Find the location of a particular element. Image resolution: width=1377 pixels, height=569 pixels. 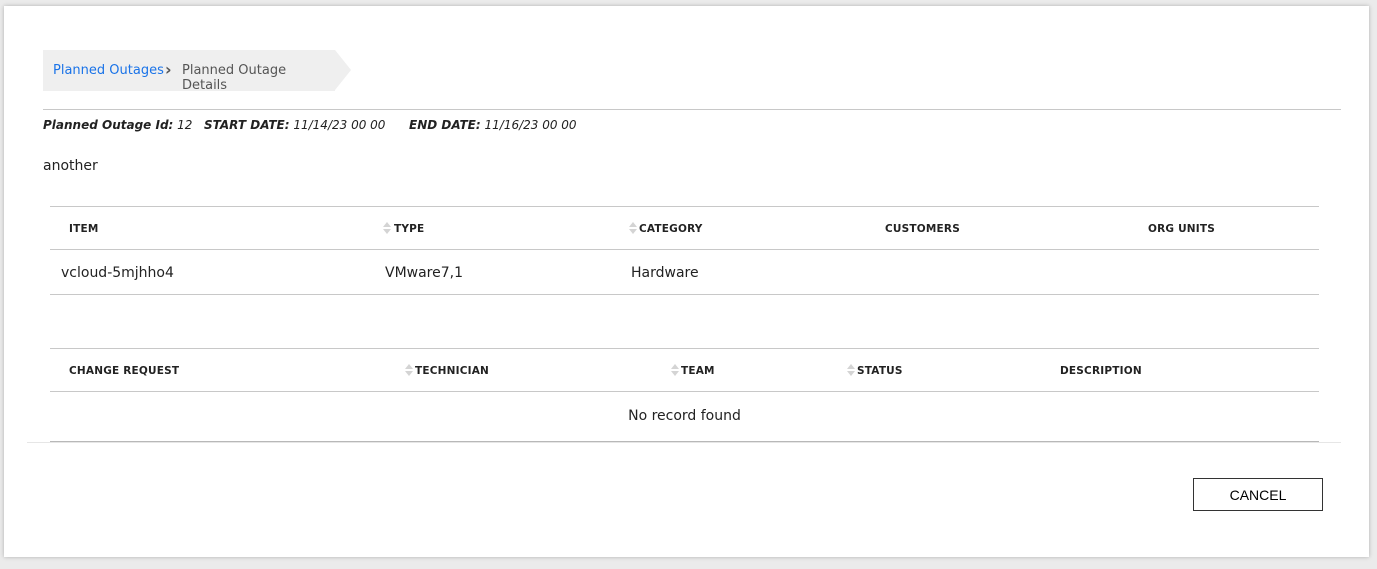

start-date: START DATE: 11/14/23 00 00 is located at coordinates (294, 125).